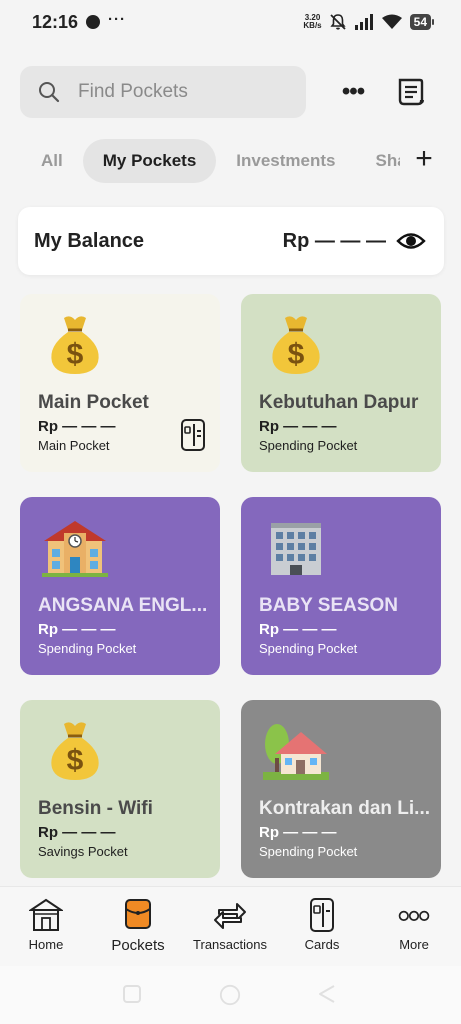 The height and width of the screenshot is (1024, 461). What do you see at coordinates (312, 25) in the screenshot?
I see `network-speed-unit: KB/s` at bounding box center [312, 25].